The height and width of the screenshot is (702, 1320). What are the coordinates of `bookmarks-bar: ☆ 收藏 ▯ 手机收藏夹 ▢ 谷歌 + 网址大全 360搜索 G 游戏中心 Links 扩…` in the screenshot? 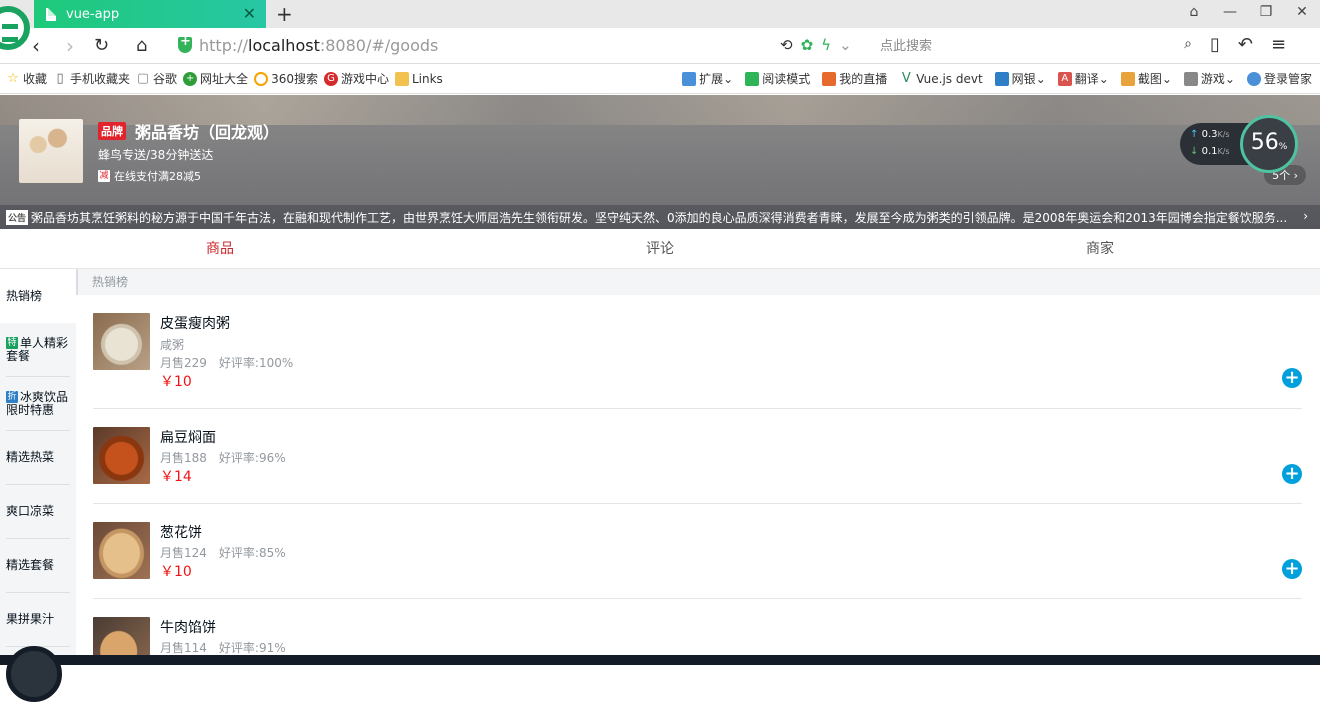 It's located at (660, 79).